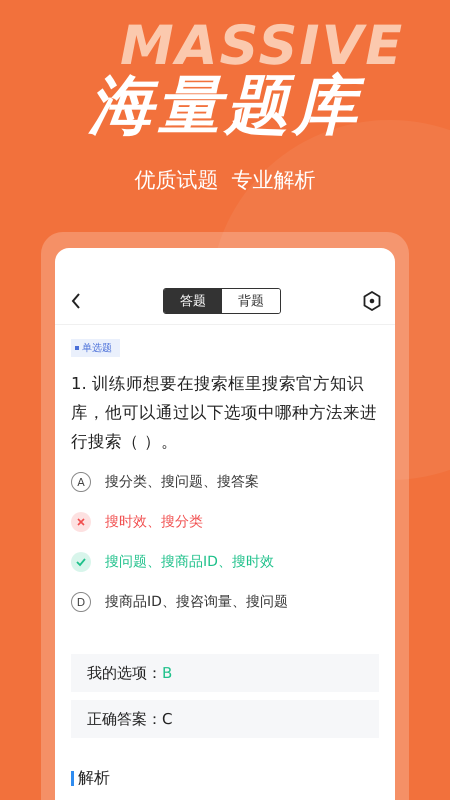 The image size is (450, 800). Describe the element at coordinates (167, 673) in the screenshot. I see `answer-value: B` at that location.